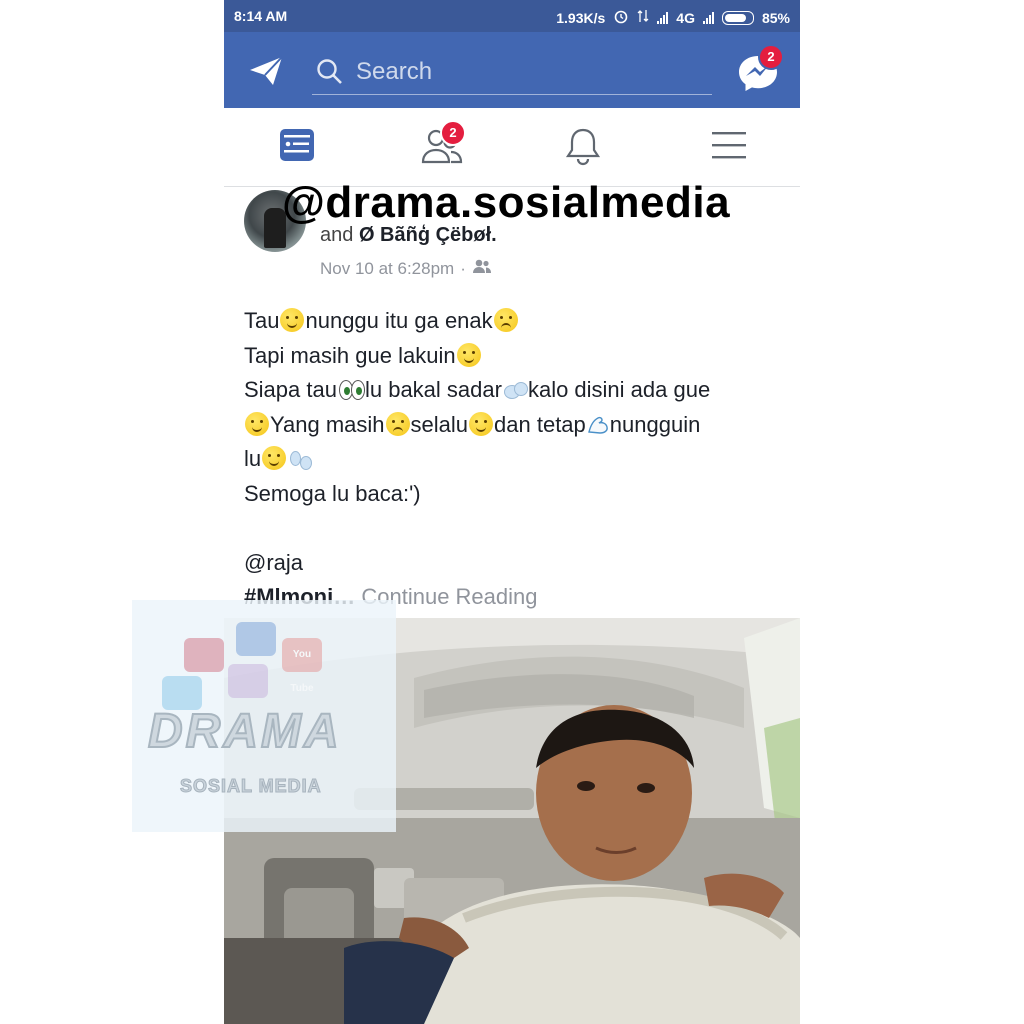 This screenshot has height=1024, width=1024. Describe the element at coordinates (332, 493) in the screenshot. I see `post-line: Semoga lu baca:')` at that location.